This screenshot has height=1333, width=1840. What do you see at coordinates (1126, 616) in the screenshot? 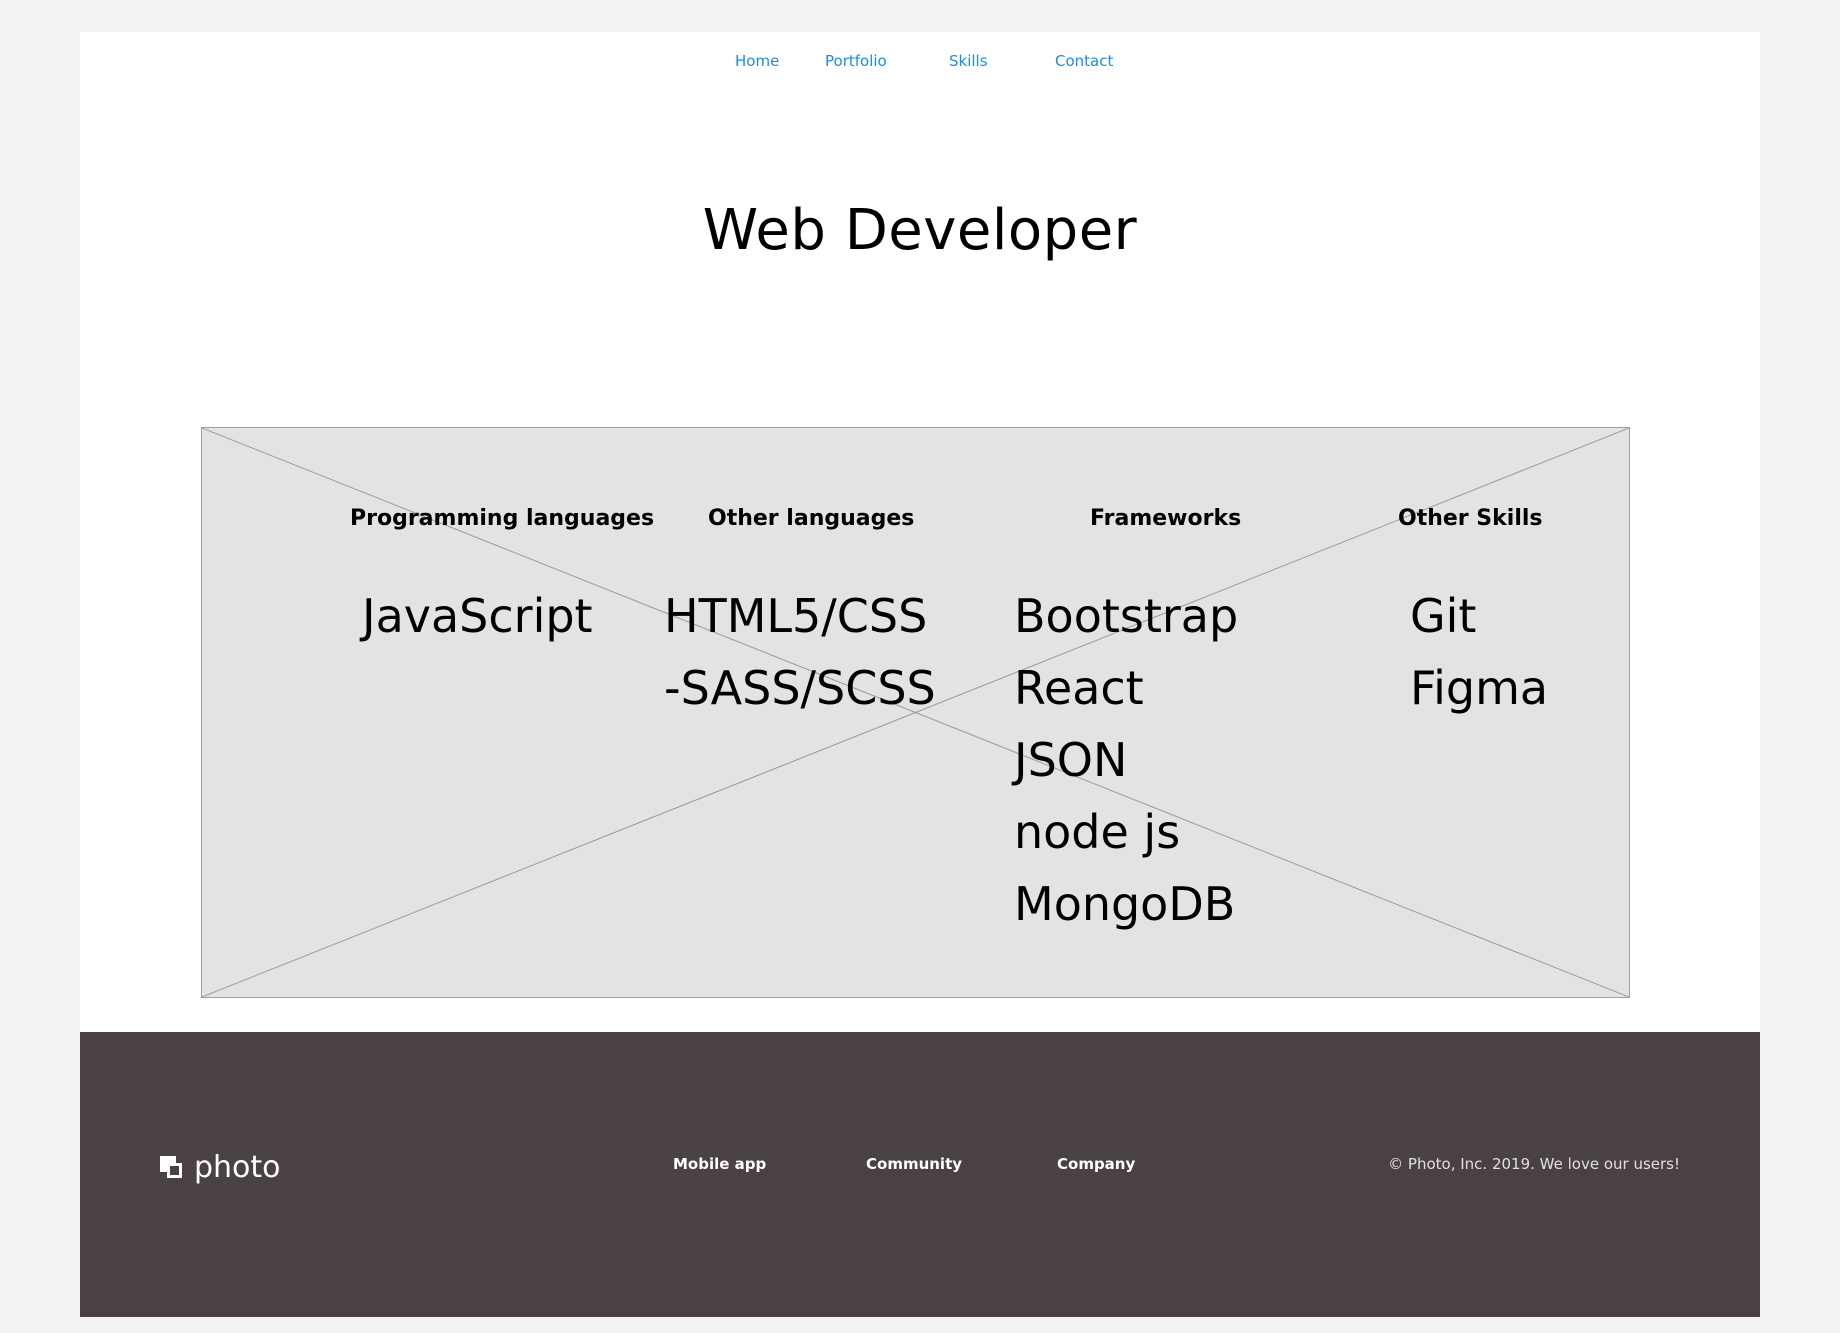
I see `skill-item: Bootstrap` at bounding box center [1126, 616].